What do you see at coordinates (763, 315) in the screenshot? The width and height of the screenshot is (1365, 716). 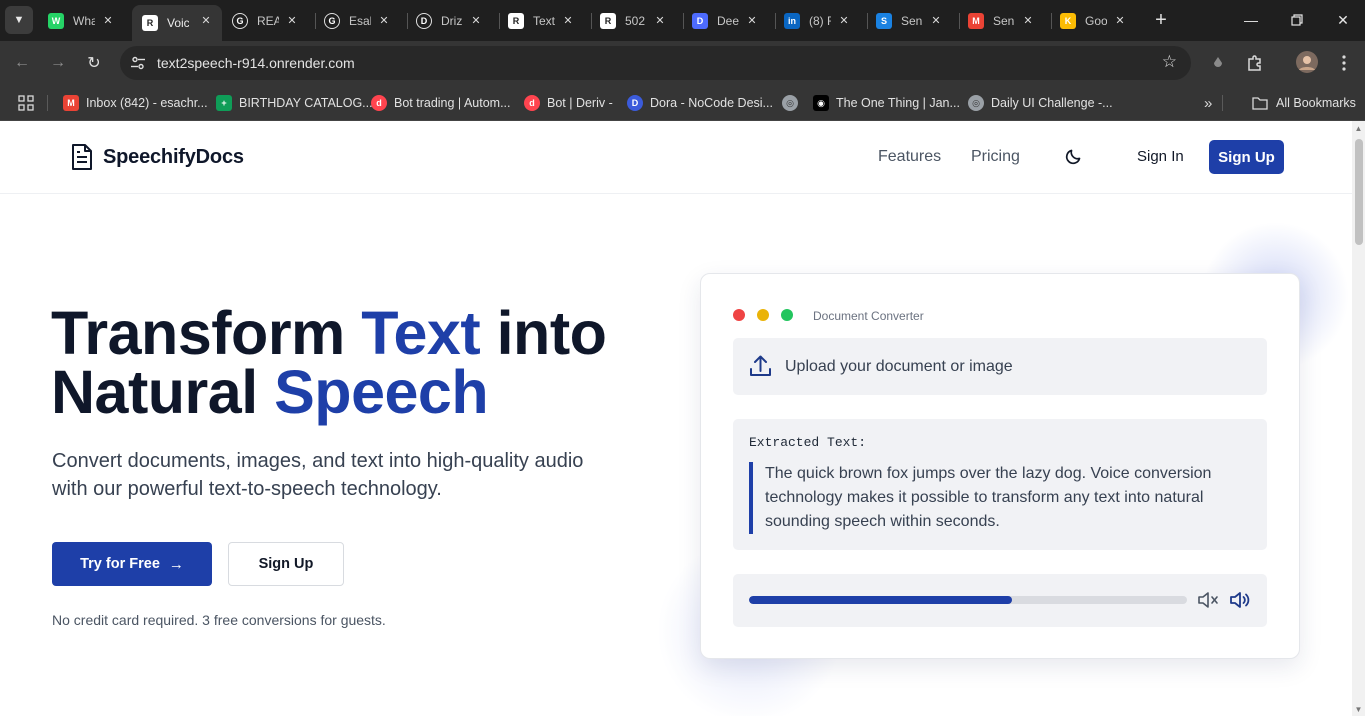 I see `window-dot-yellow` at bounding box center [763, 315].